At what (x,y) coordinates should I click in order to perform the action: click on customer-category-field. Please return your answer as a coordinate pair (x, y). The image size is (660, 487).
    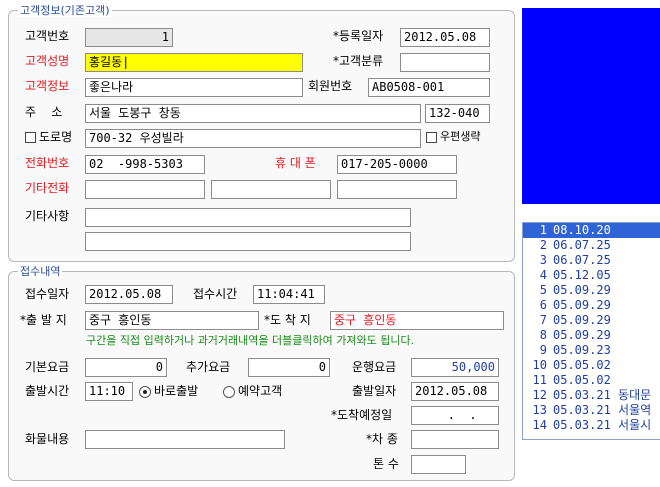
    Looking at the image, I should click on (445, 62).